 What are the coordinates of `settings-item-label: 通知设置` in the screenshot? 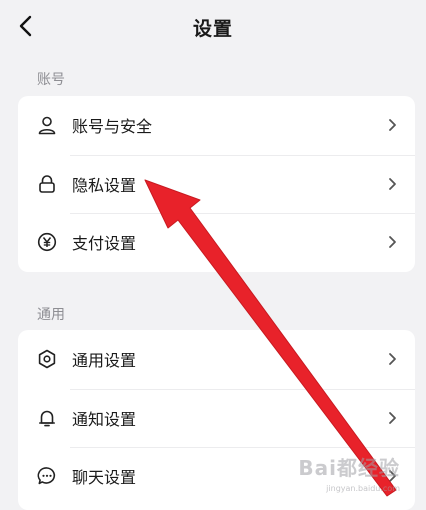 It's located at (104, 419).